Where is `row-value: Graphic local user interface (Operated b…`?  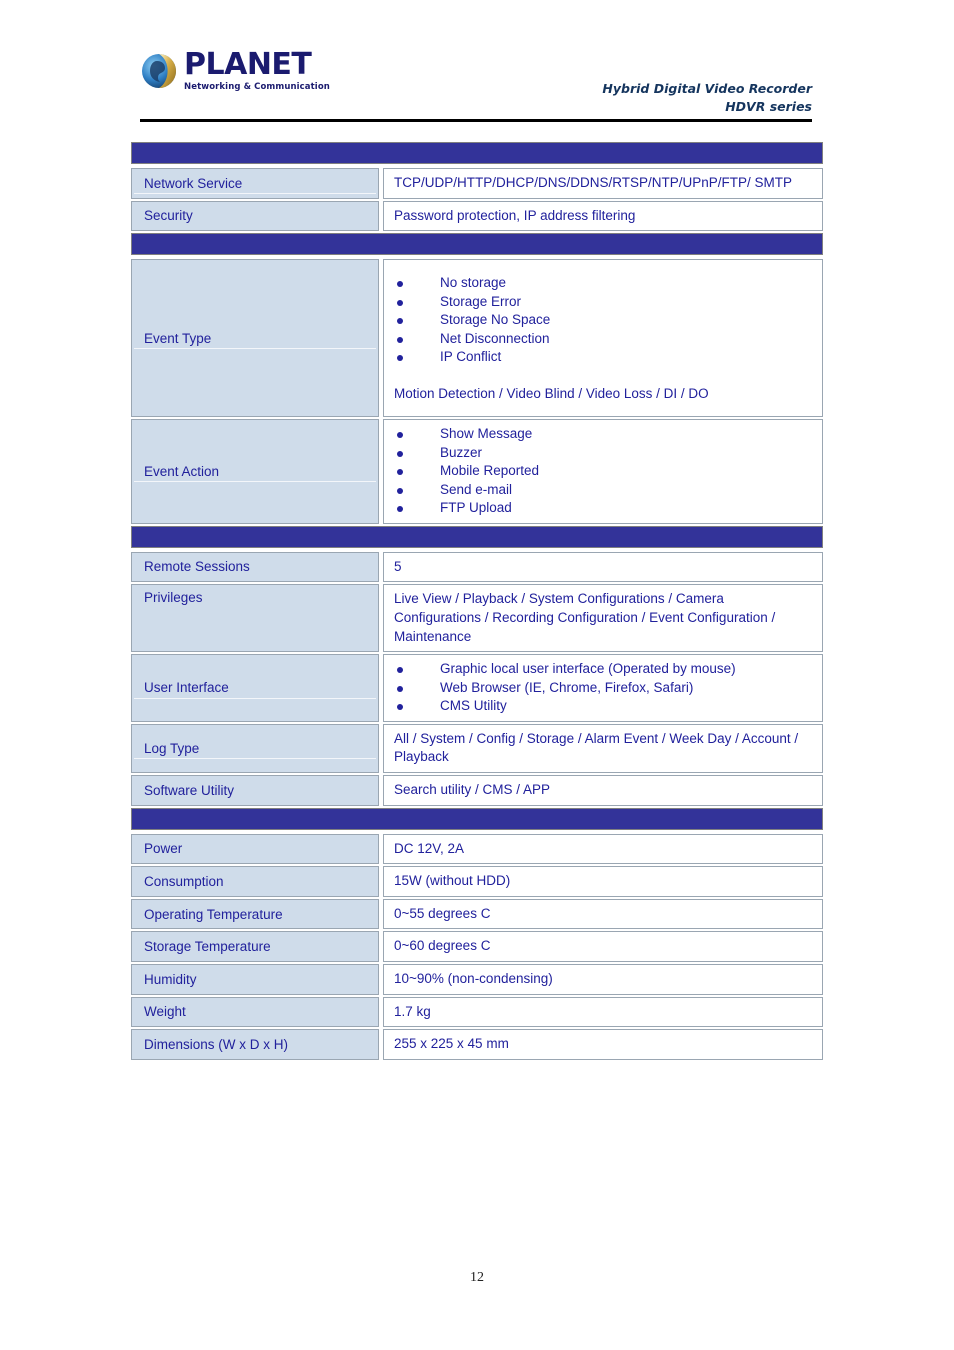
row-value: Graphic local user interface (Operated b… is located at coordinates (603, 688).